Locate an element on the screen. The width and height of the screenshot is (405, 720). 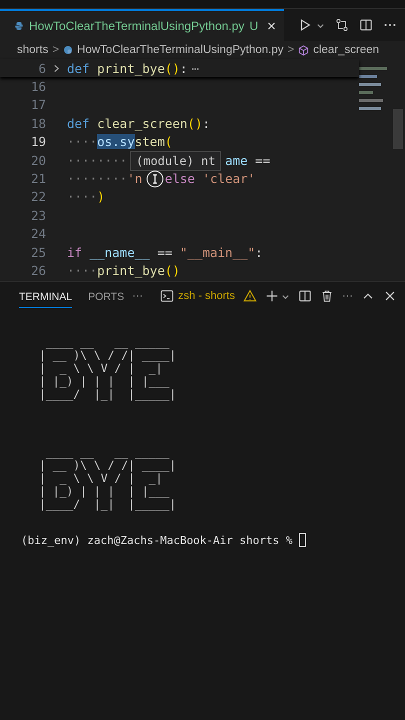
compare-changes-icon is located at coordinates (342, 25).